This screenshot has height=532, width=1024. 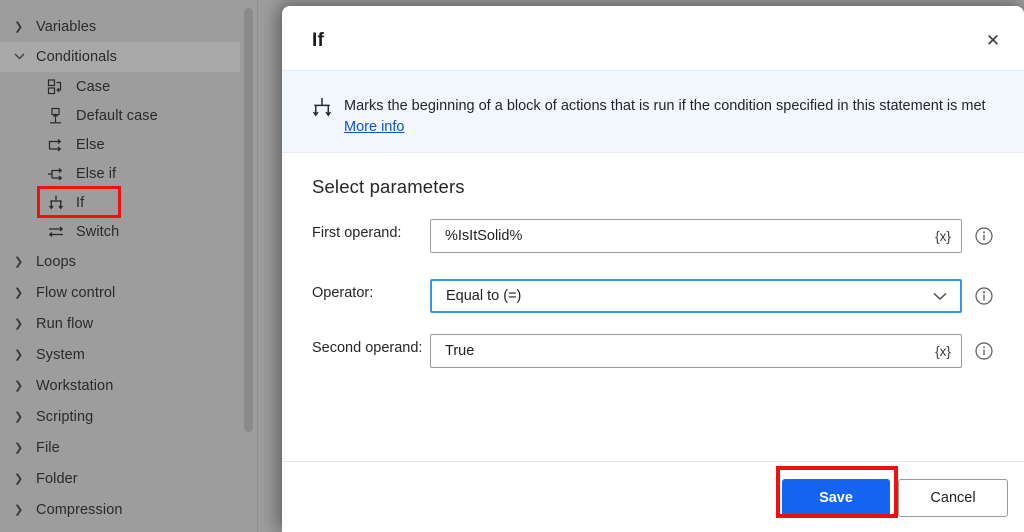 What do you see at coordinates (120, 355) in the screenshot?
I see `sidebar-group-system: ❯ System` at bounding box center [120, 355].